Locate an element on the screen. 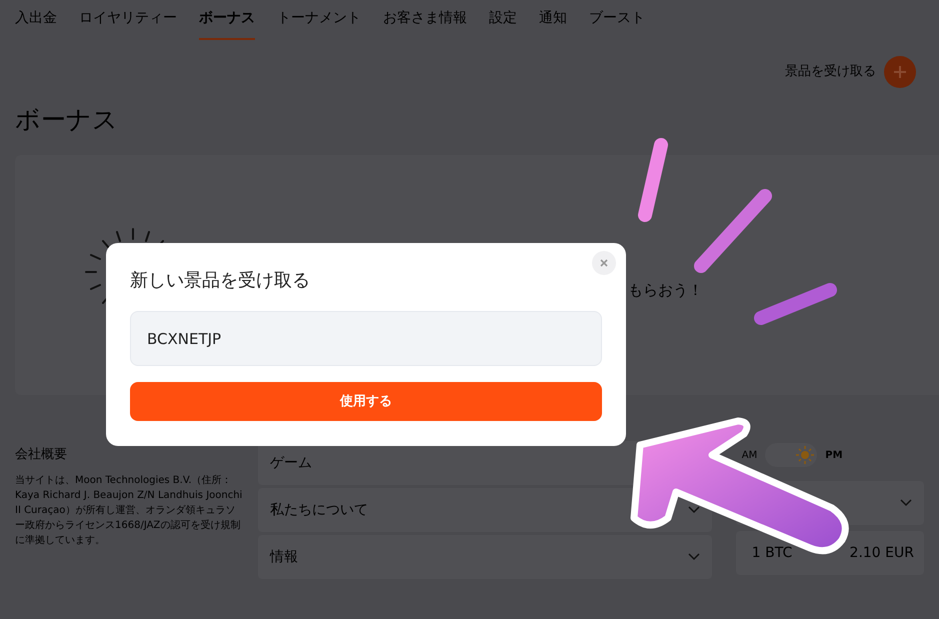  time-option: PM is located at coordinates (834, 455).